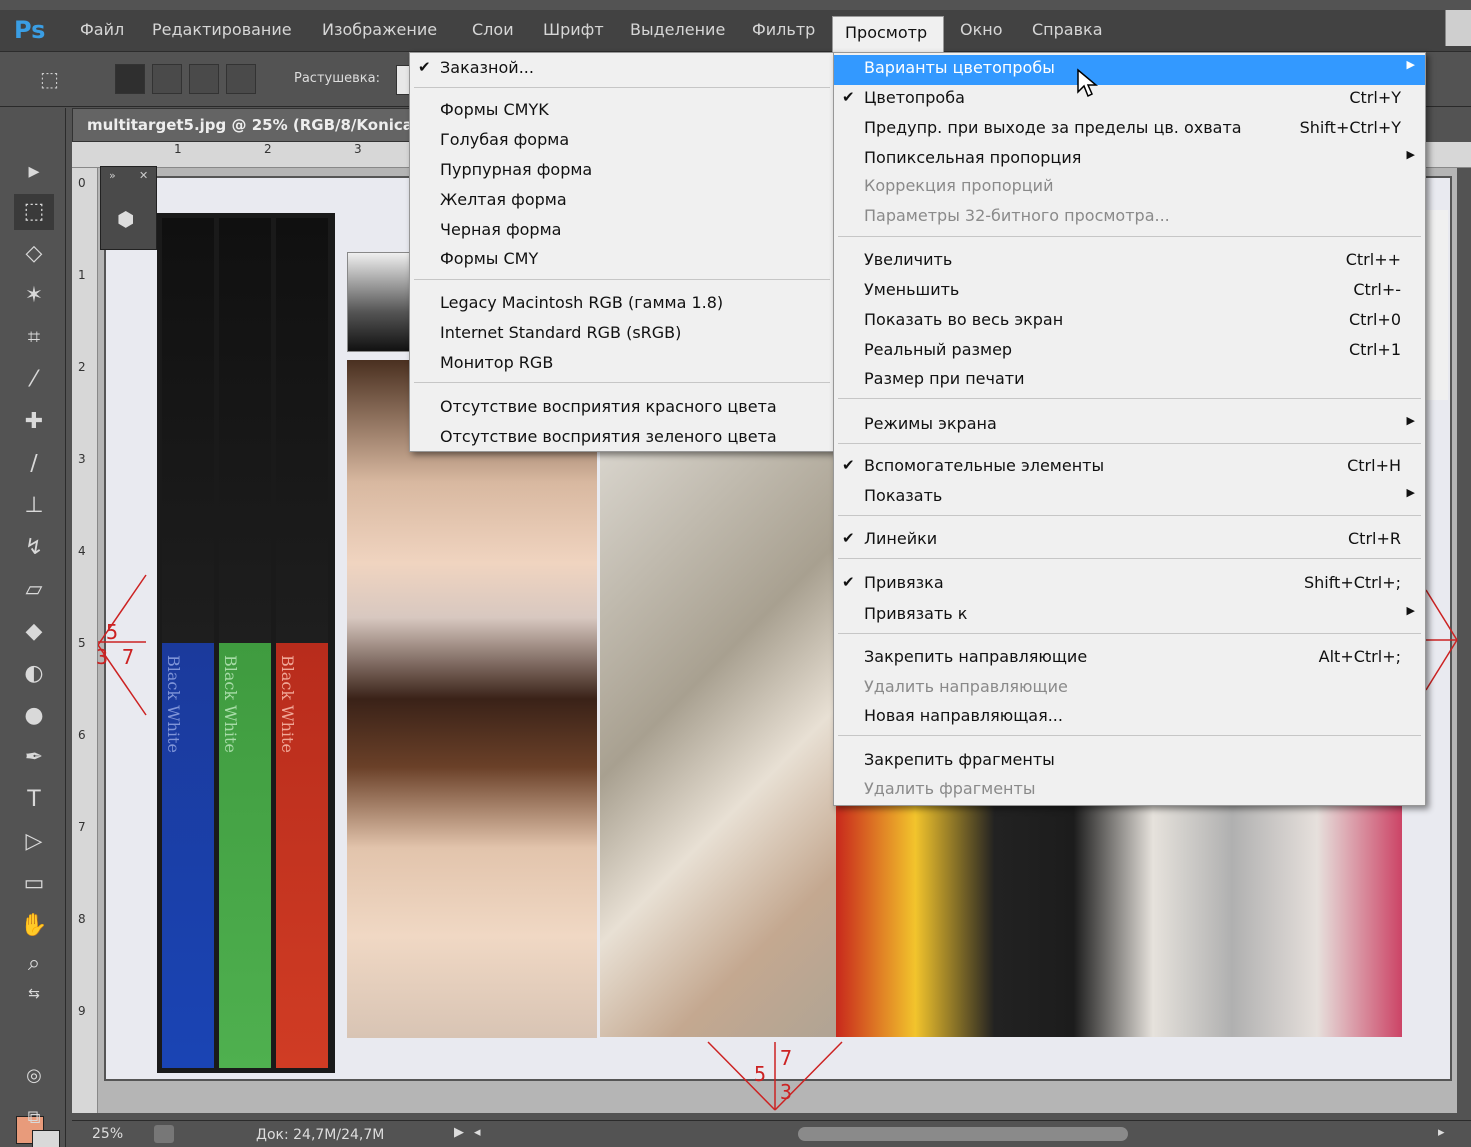 The image size is (1471, 1147). What do you see at coordinates (34, 884) in the screenshot?
I see `rectangle-tool-icon: ▭` at bounding box center [34, 884].